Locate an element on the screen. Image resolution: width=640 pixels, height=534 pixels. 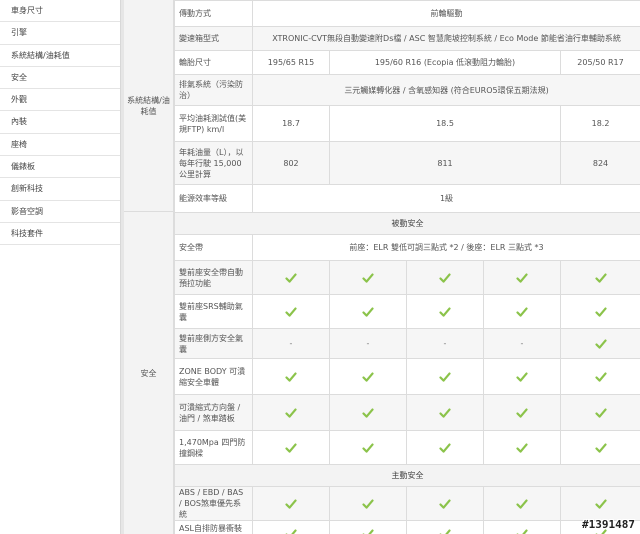
table-row: 能源效率等級 1級 is located at coordinates (407, 198).